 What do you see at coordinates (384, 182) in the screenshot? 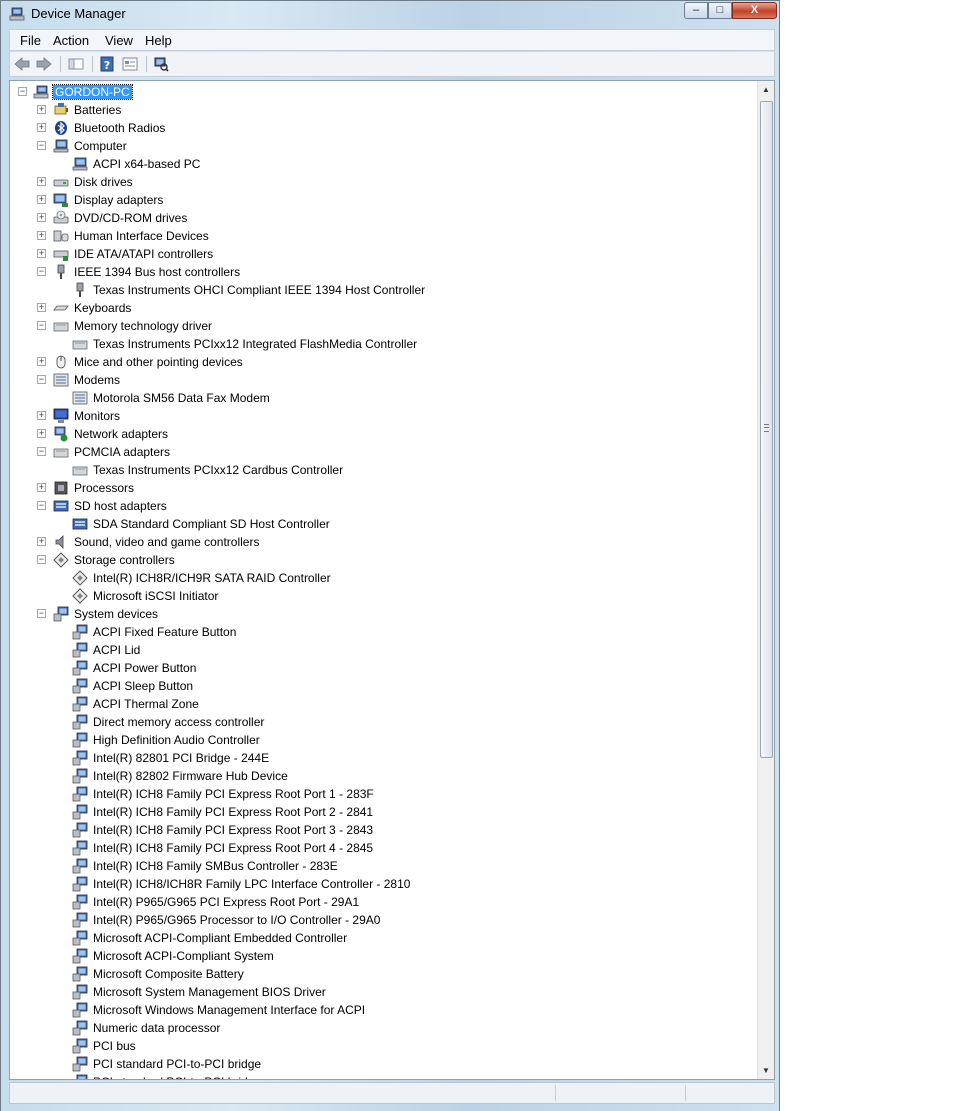
I see `category-item-disk-drives: + Disk drives` at bounding box center [384, 182].